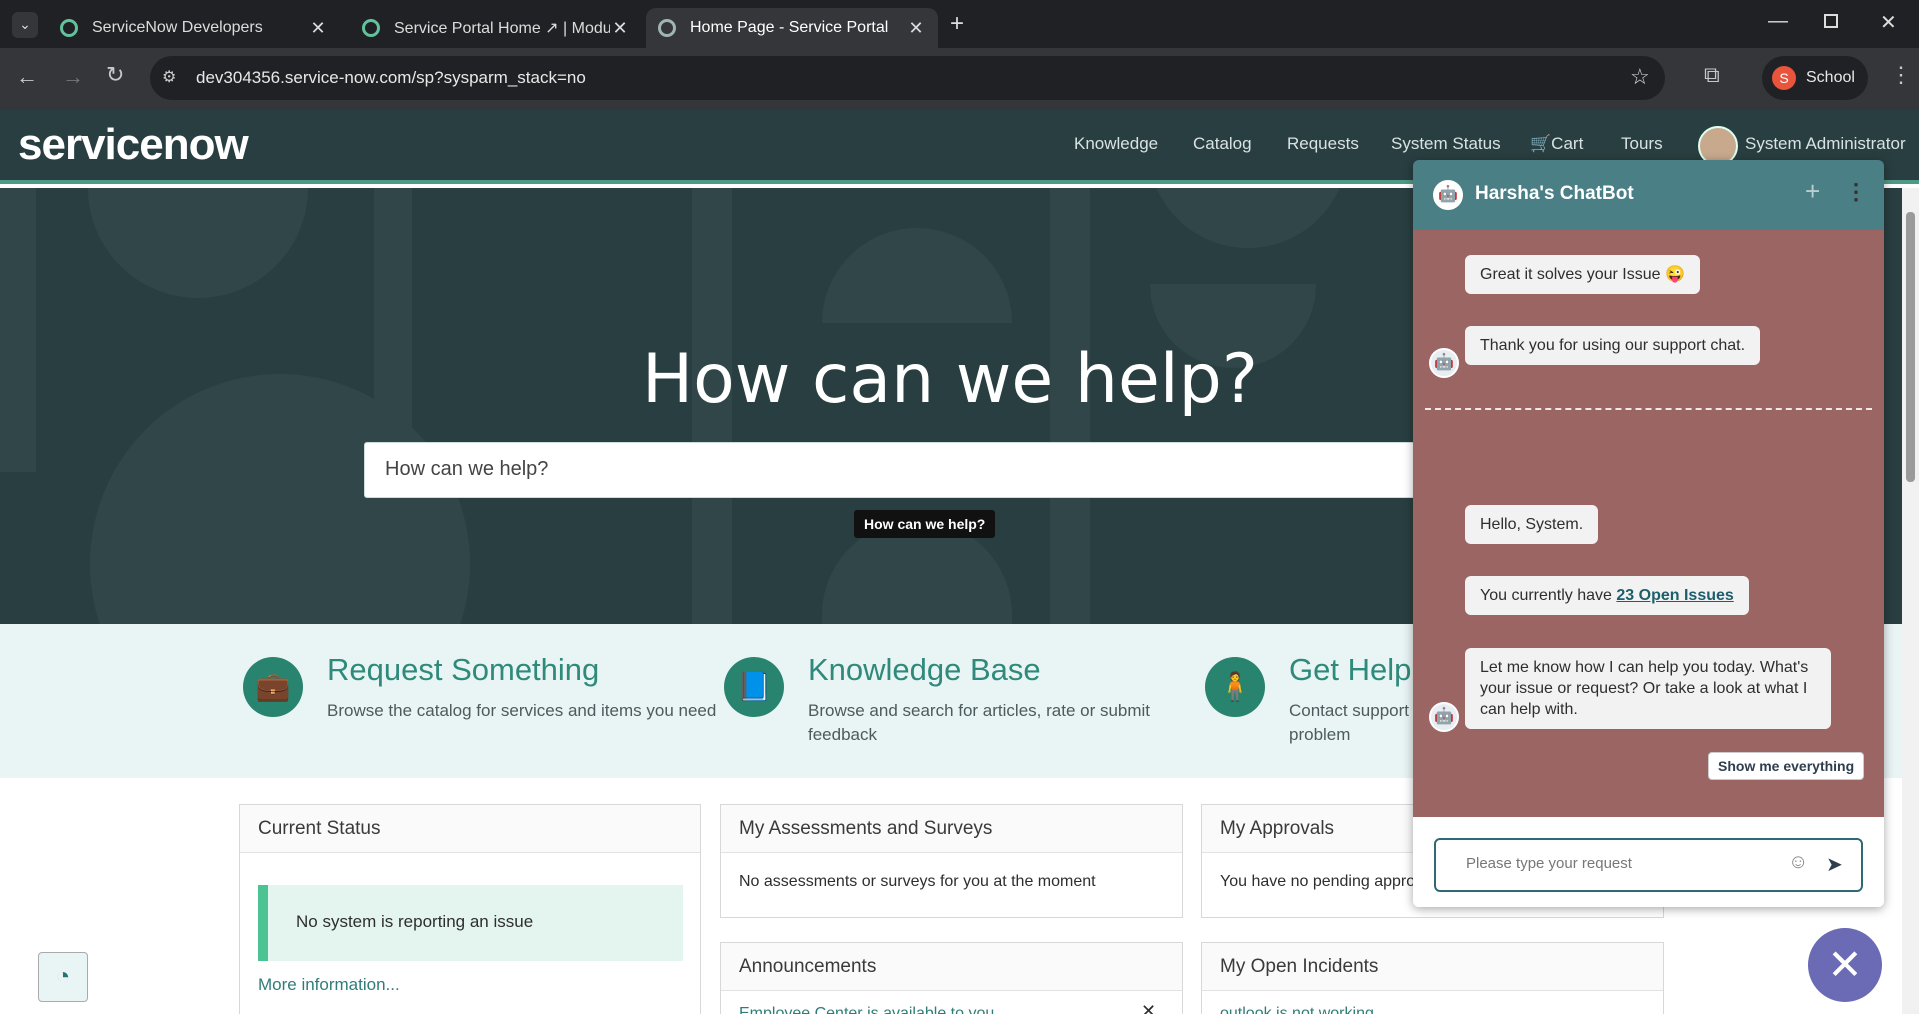 Image resolution: width=1919 pixels, height=1014 pixels. I want to click on nav-cart: 🛒Cart, so click(1556, 144).